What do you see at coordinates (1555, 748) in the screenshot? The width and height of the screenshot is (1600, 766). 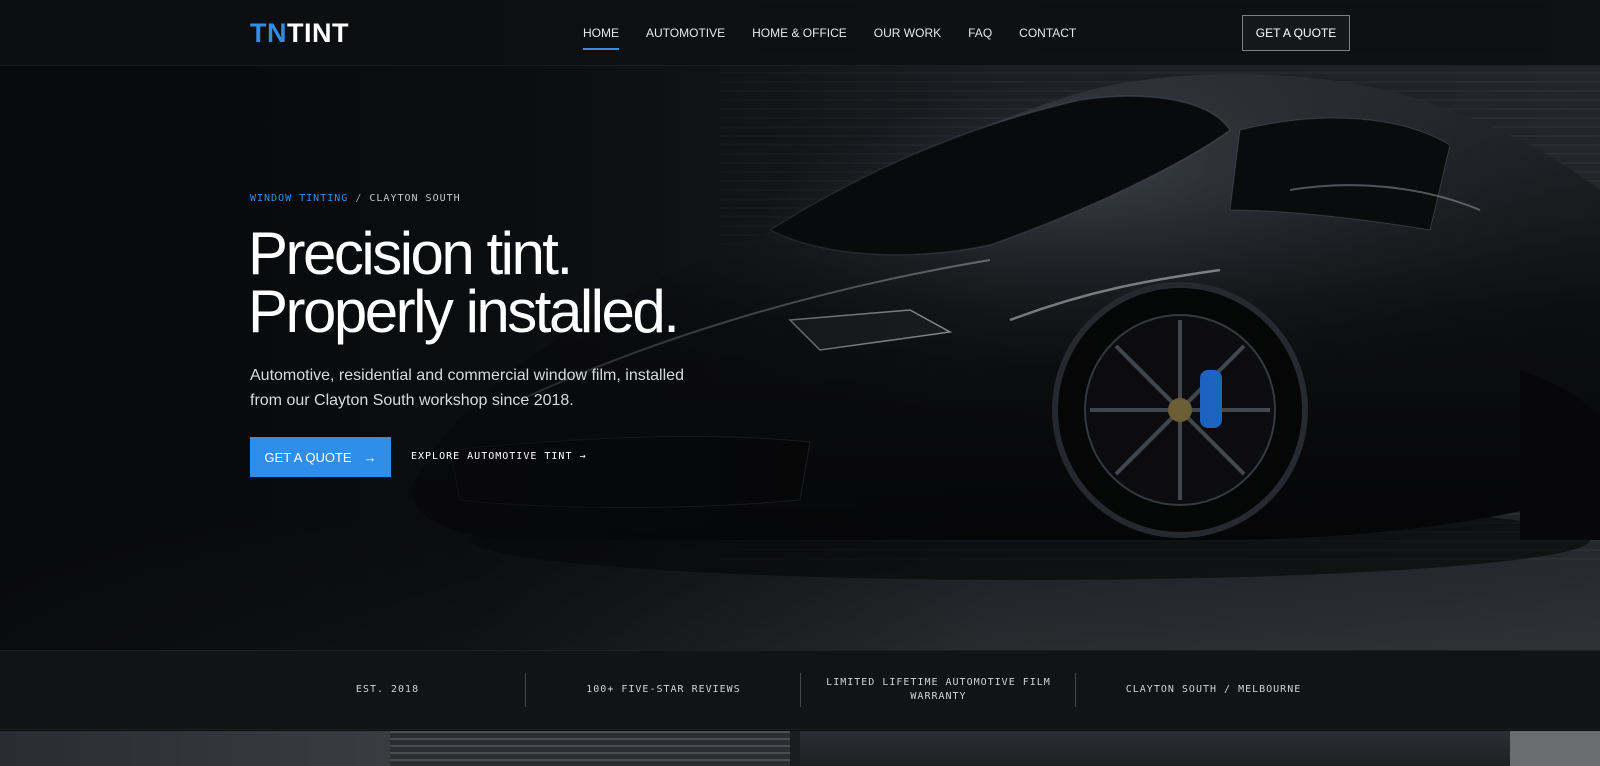 I see `preview-image-edge` at bounding box center [1555, 748].